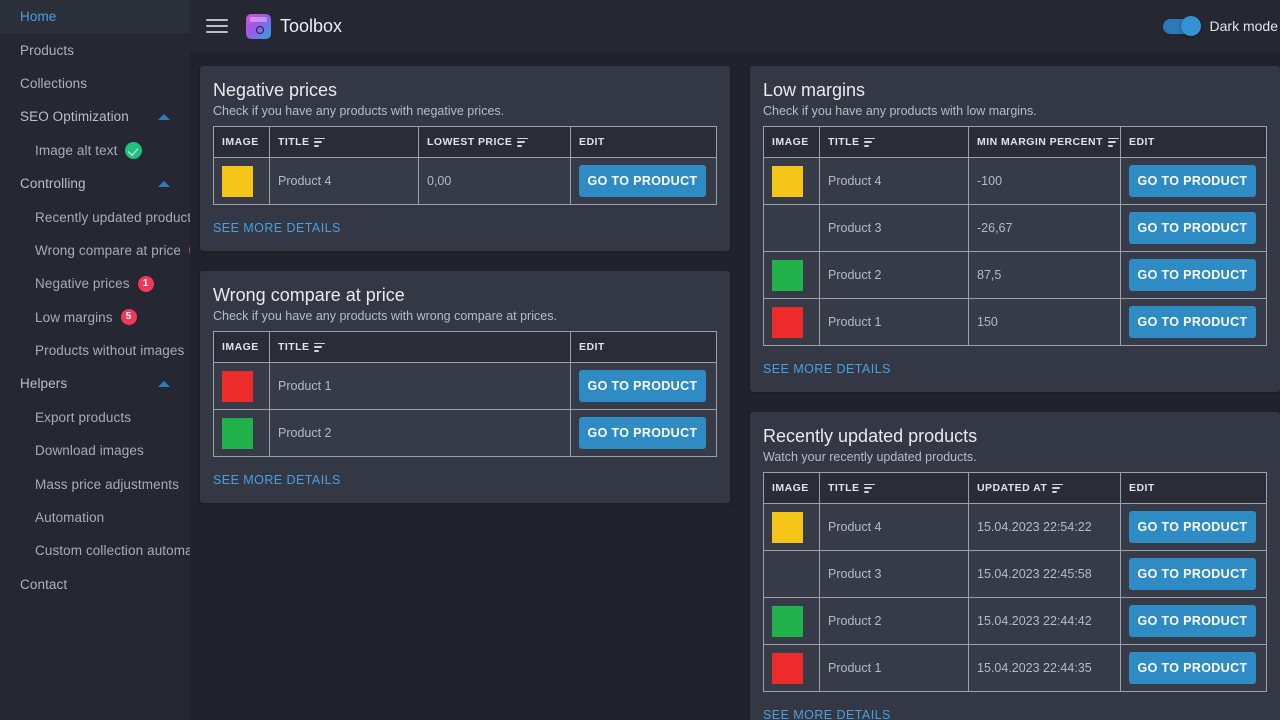 The height and width of the screenshot is (720, 1280). What do you see at coordinates (1015, 228) in the screenshot?
I see `table-row: Product 3 -26,67 GO TO PRODUCT` at bounding box center [1015, 228].